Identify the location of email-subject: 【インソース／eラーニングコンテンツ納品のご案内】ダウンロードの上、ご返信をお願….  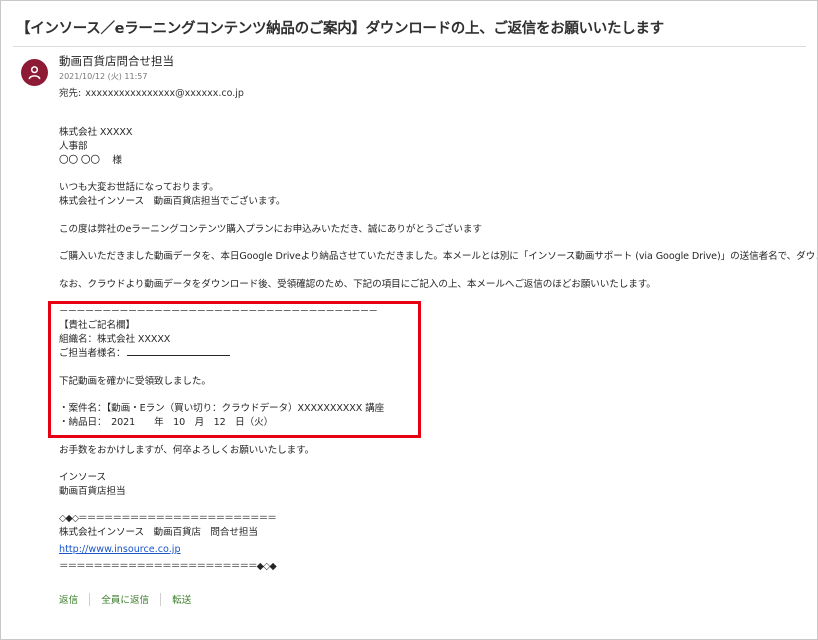
(340, 29).